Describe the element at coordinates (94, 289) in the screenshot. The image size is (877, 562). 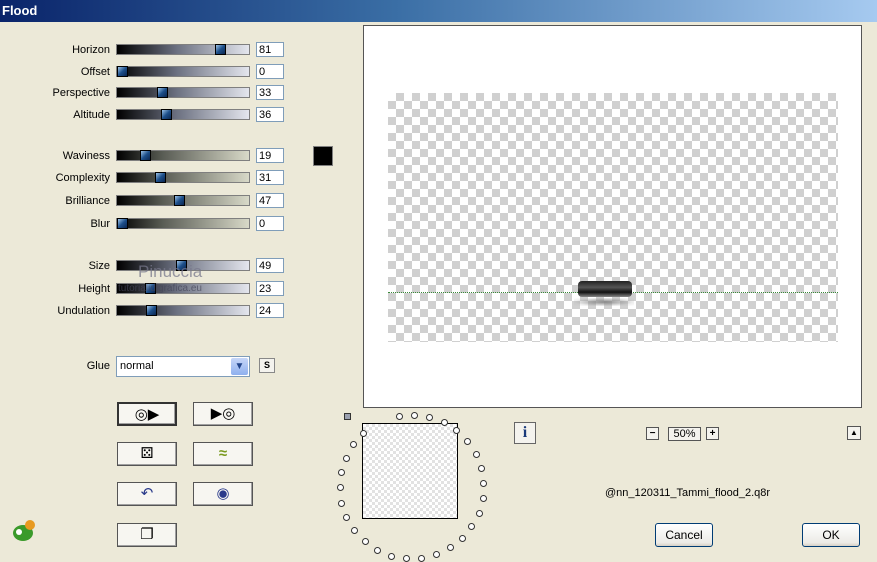
I see `height-label: Height` at that location.